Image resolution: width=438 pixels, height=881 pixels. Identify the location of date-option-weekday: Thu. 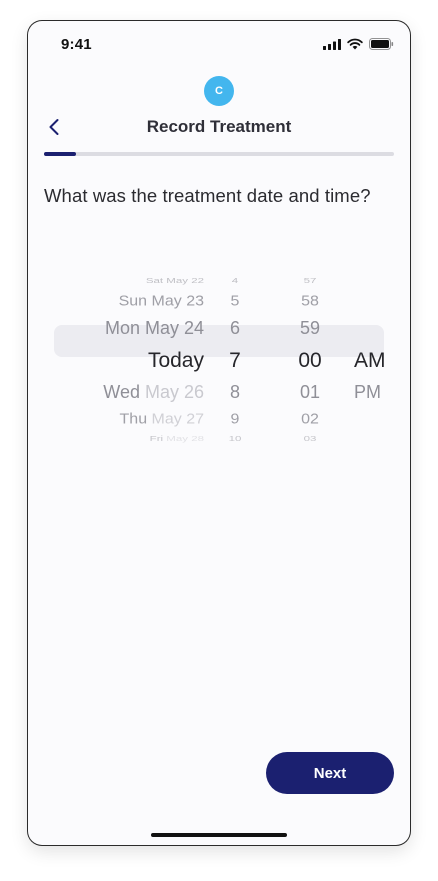
(135, 420).